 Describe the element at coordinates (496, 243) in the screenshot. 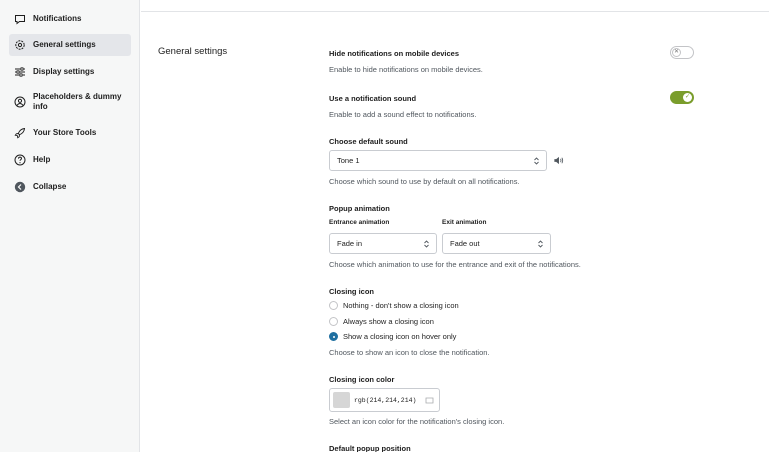

I see `exit-animation-select: Fade out` at that location.